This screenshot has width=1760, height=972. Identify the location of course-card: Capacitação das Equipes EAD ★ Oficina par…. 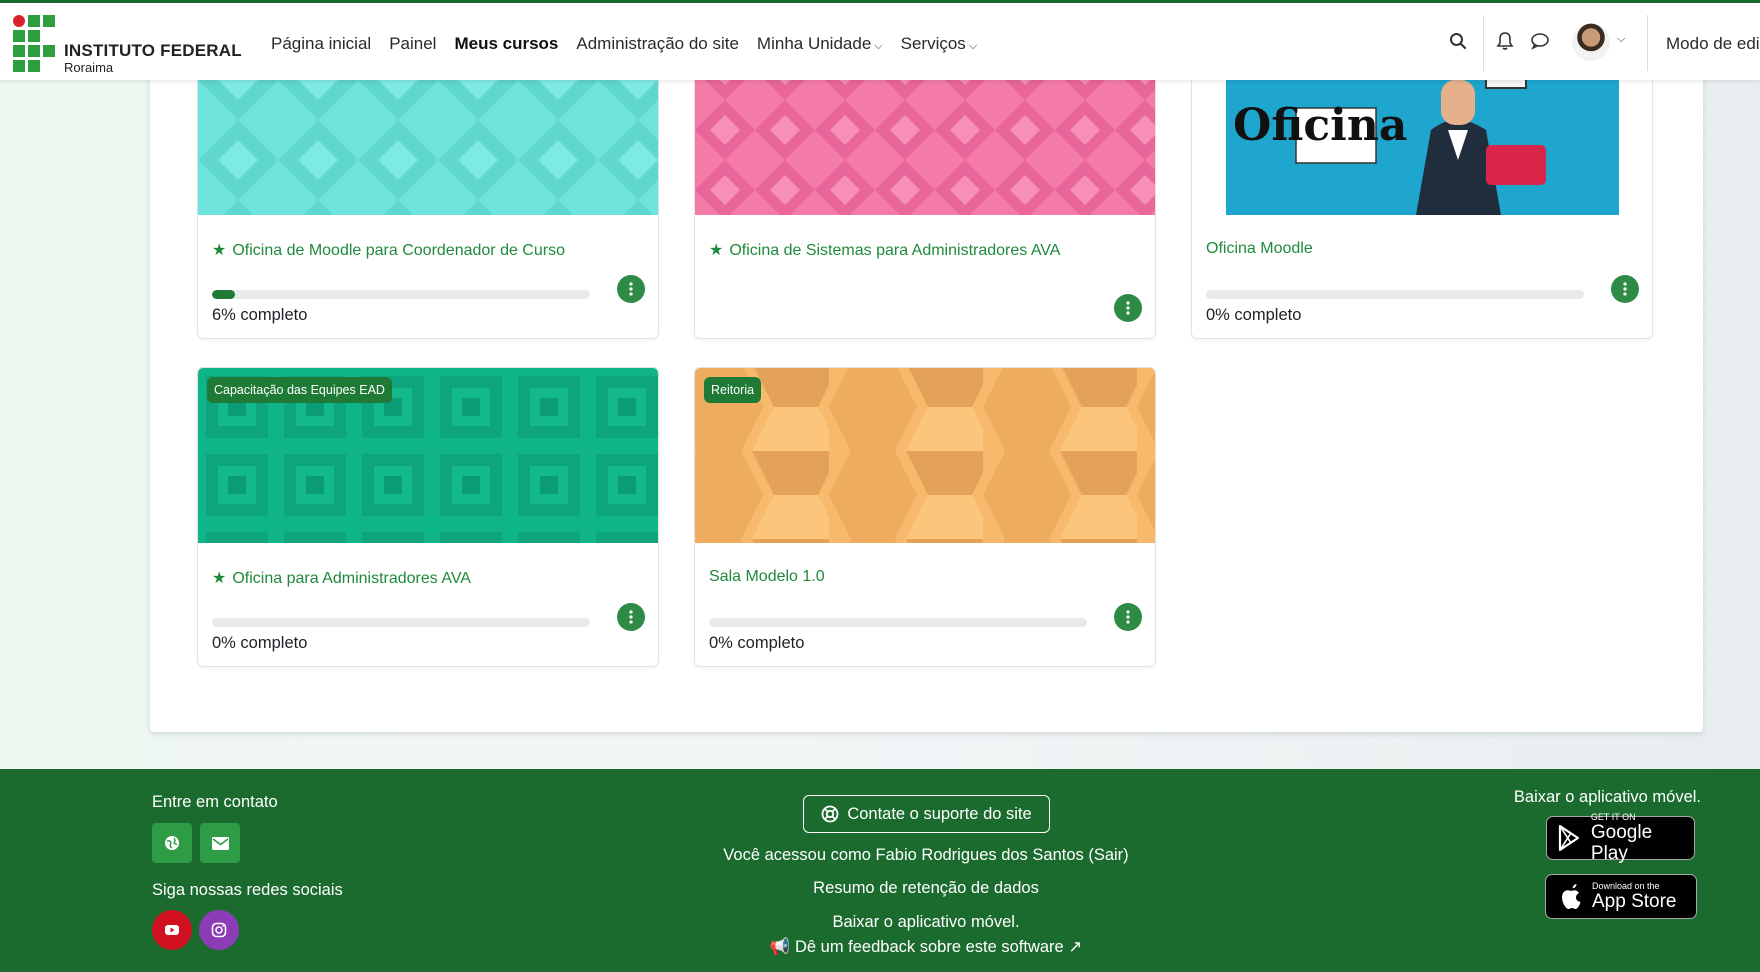
(428, 517).